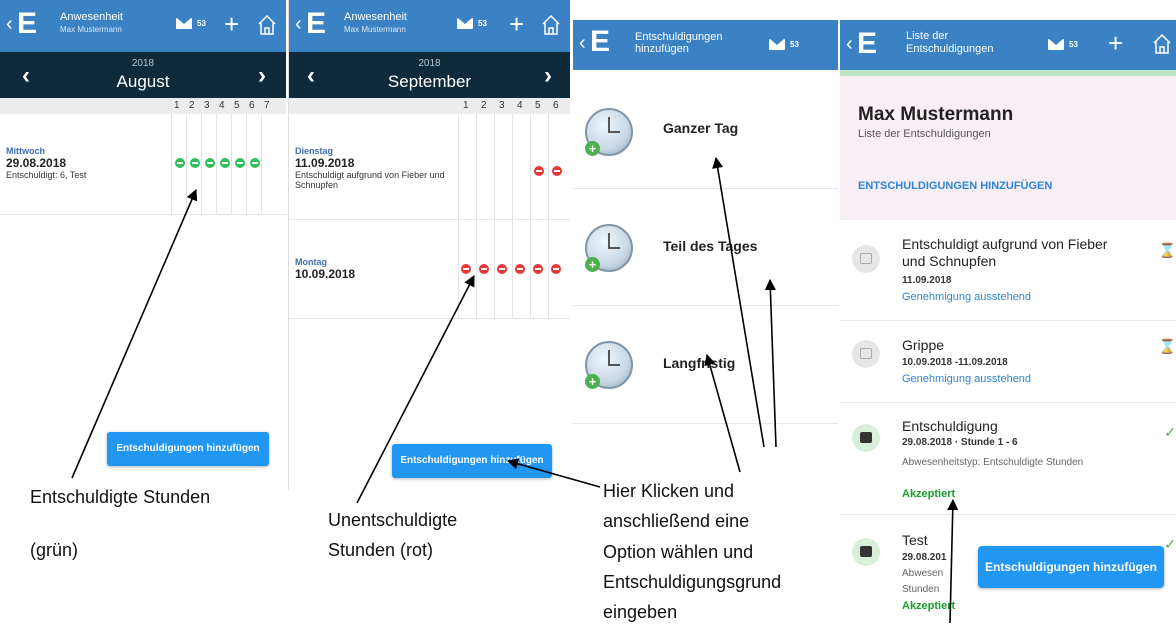  What do you see at coordinates (923, 345) in the screenshot?
I see `excuse-title: Grippe` at bounding box center [923, 345].